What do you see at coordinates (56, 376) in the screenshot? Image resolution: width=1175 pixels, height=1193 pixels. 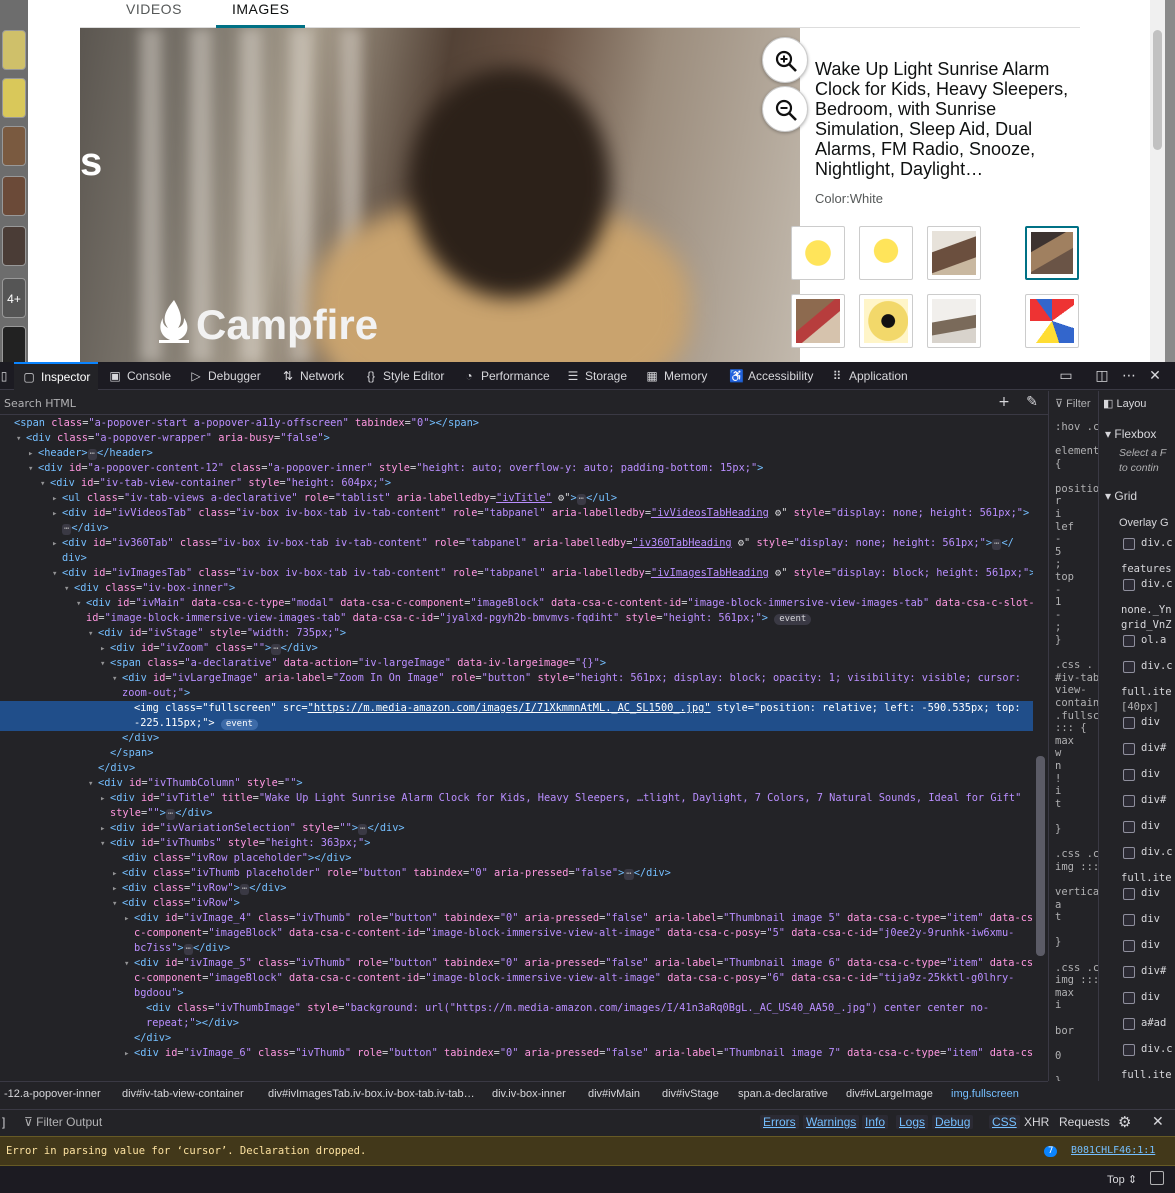 I see `tab-inspector: ▢ Inspector` at bounding box center [56, 376].